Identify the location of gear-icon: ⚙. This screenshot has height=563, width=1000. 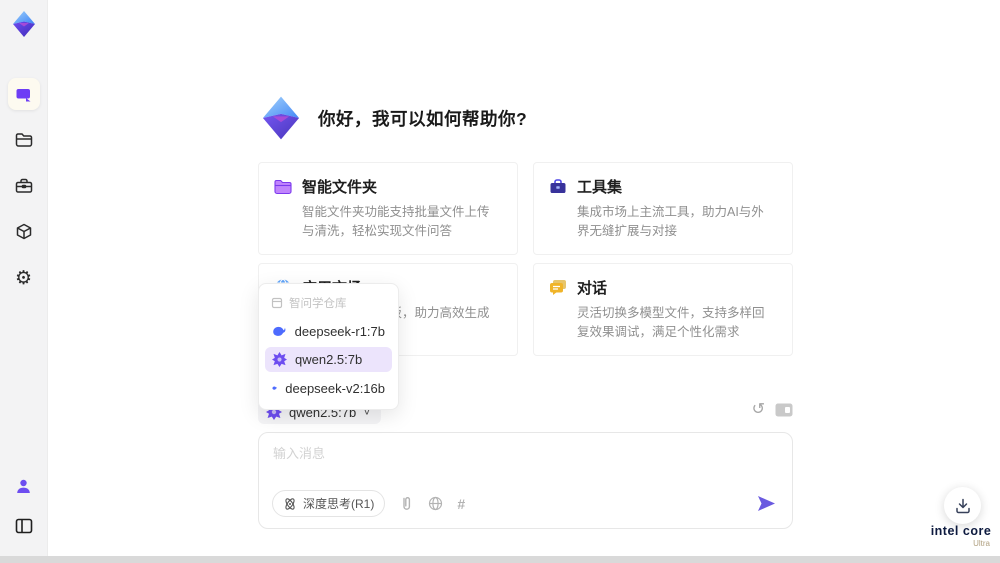
(23, 278).